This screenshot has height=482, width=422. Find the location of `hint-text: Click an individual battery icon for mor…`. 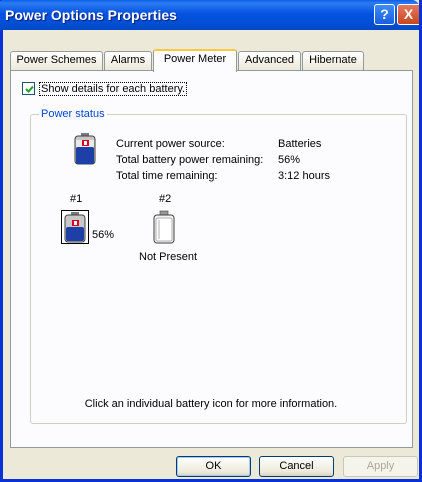

hint-text: Click an individual battery icon for mor… is located at coordinates (211, 404).